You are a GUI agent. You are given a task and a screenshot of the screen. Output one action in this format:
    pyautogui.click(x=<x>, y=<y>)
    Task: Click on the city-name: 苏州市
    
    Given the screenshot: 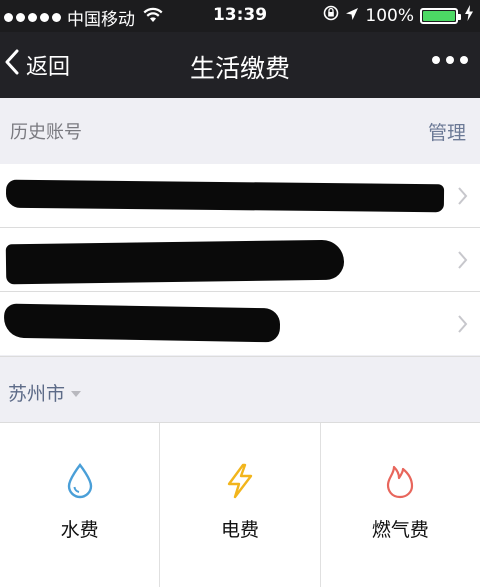 What is the action you would take?
    pyautogui.click(x=37, y=394)
    